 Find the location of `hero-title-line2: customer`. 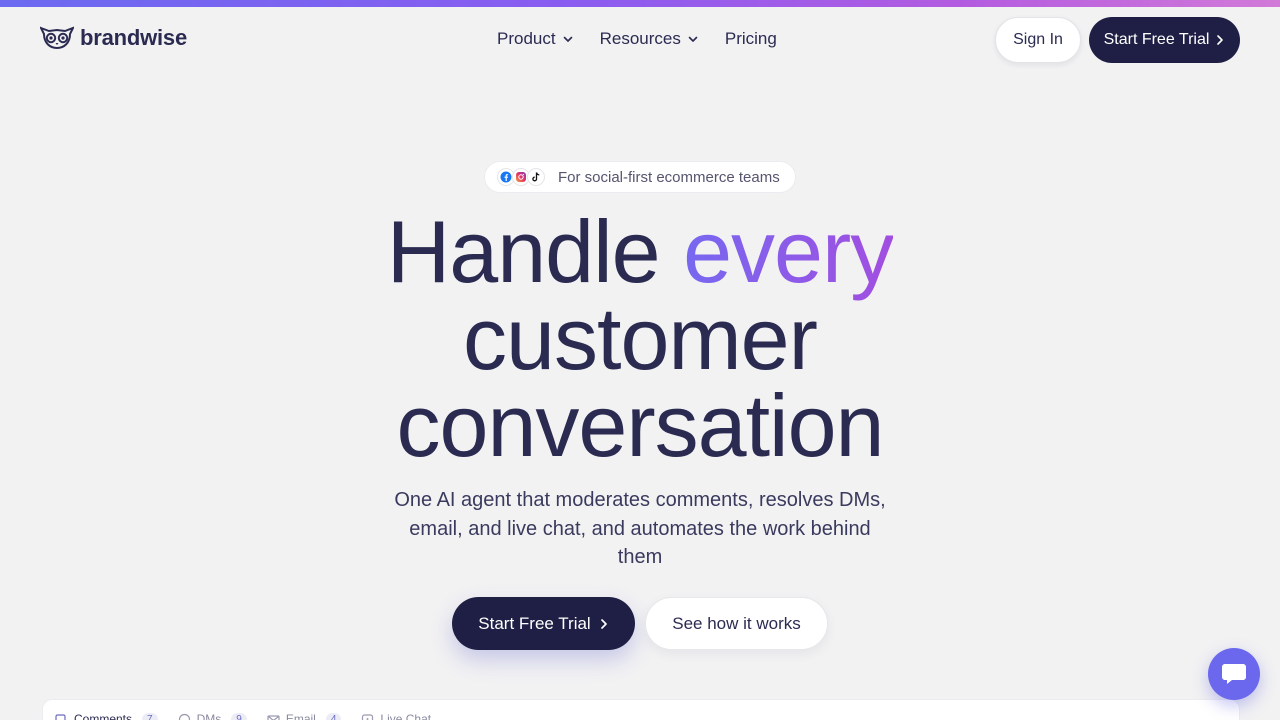

hero-title-line2: customer is located at coordinates (640, 338).